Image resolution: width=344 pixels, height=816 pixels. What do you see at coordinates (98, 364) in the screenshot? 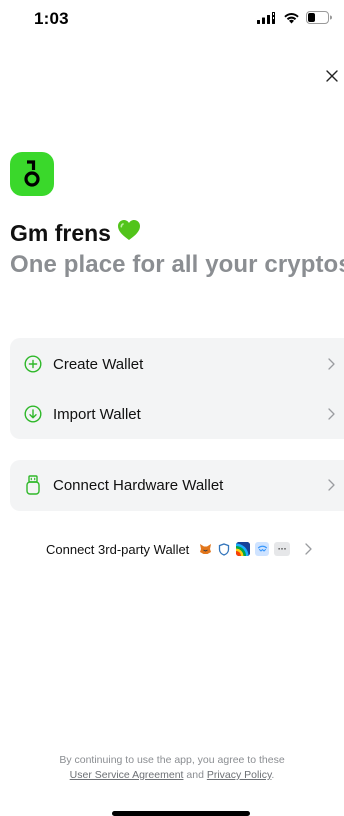
I see `create-wallet-label: Create Wallet` at bounding box center [98, 364].